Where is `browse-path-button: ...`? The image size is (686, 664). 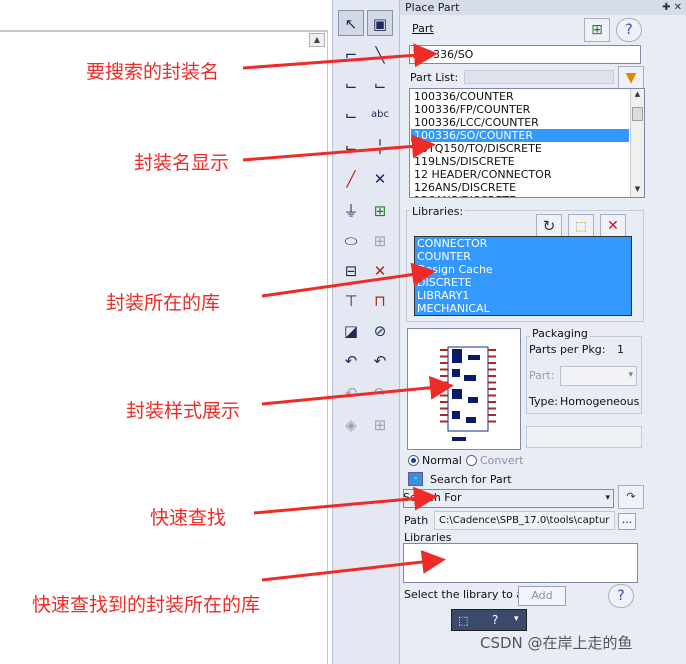 browse-path-button: ... is located at coordinates (627, 521).